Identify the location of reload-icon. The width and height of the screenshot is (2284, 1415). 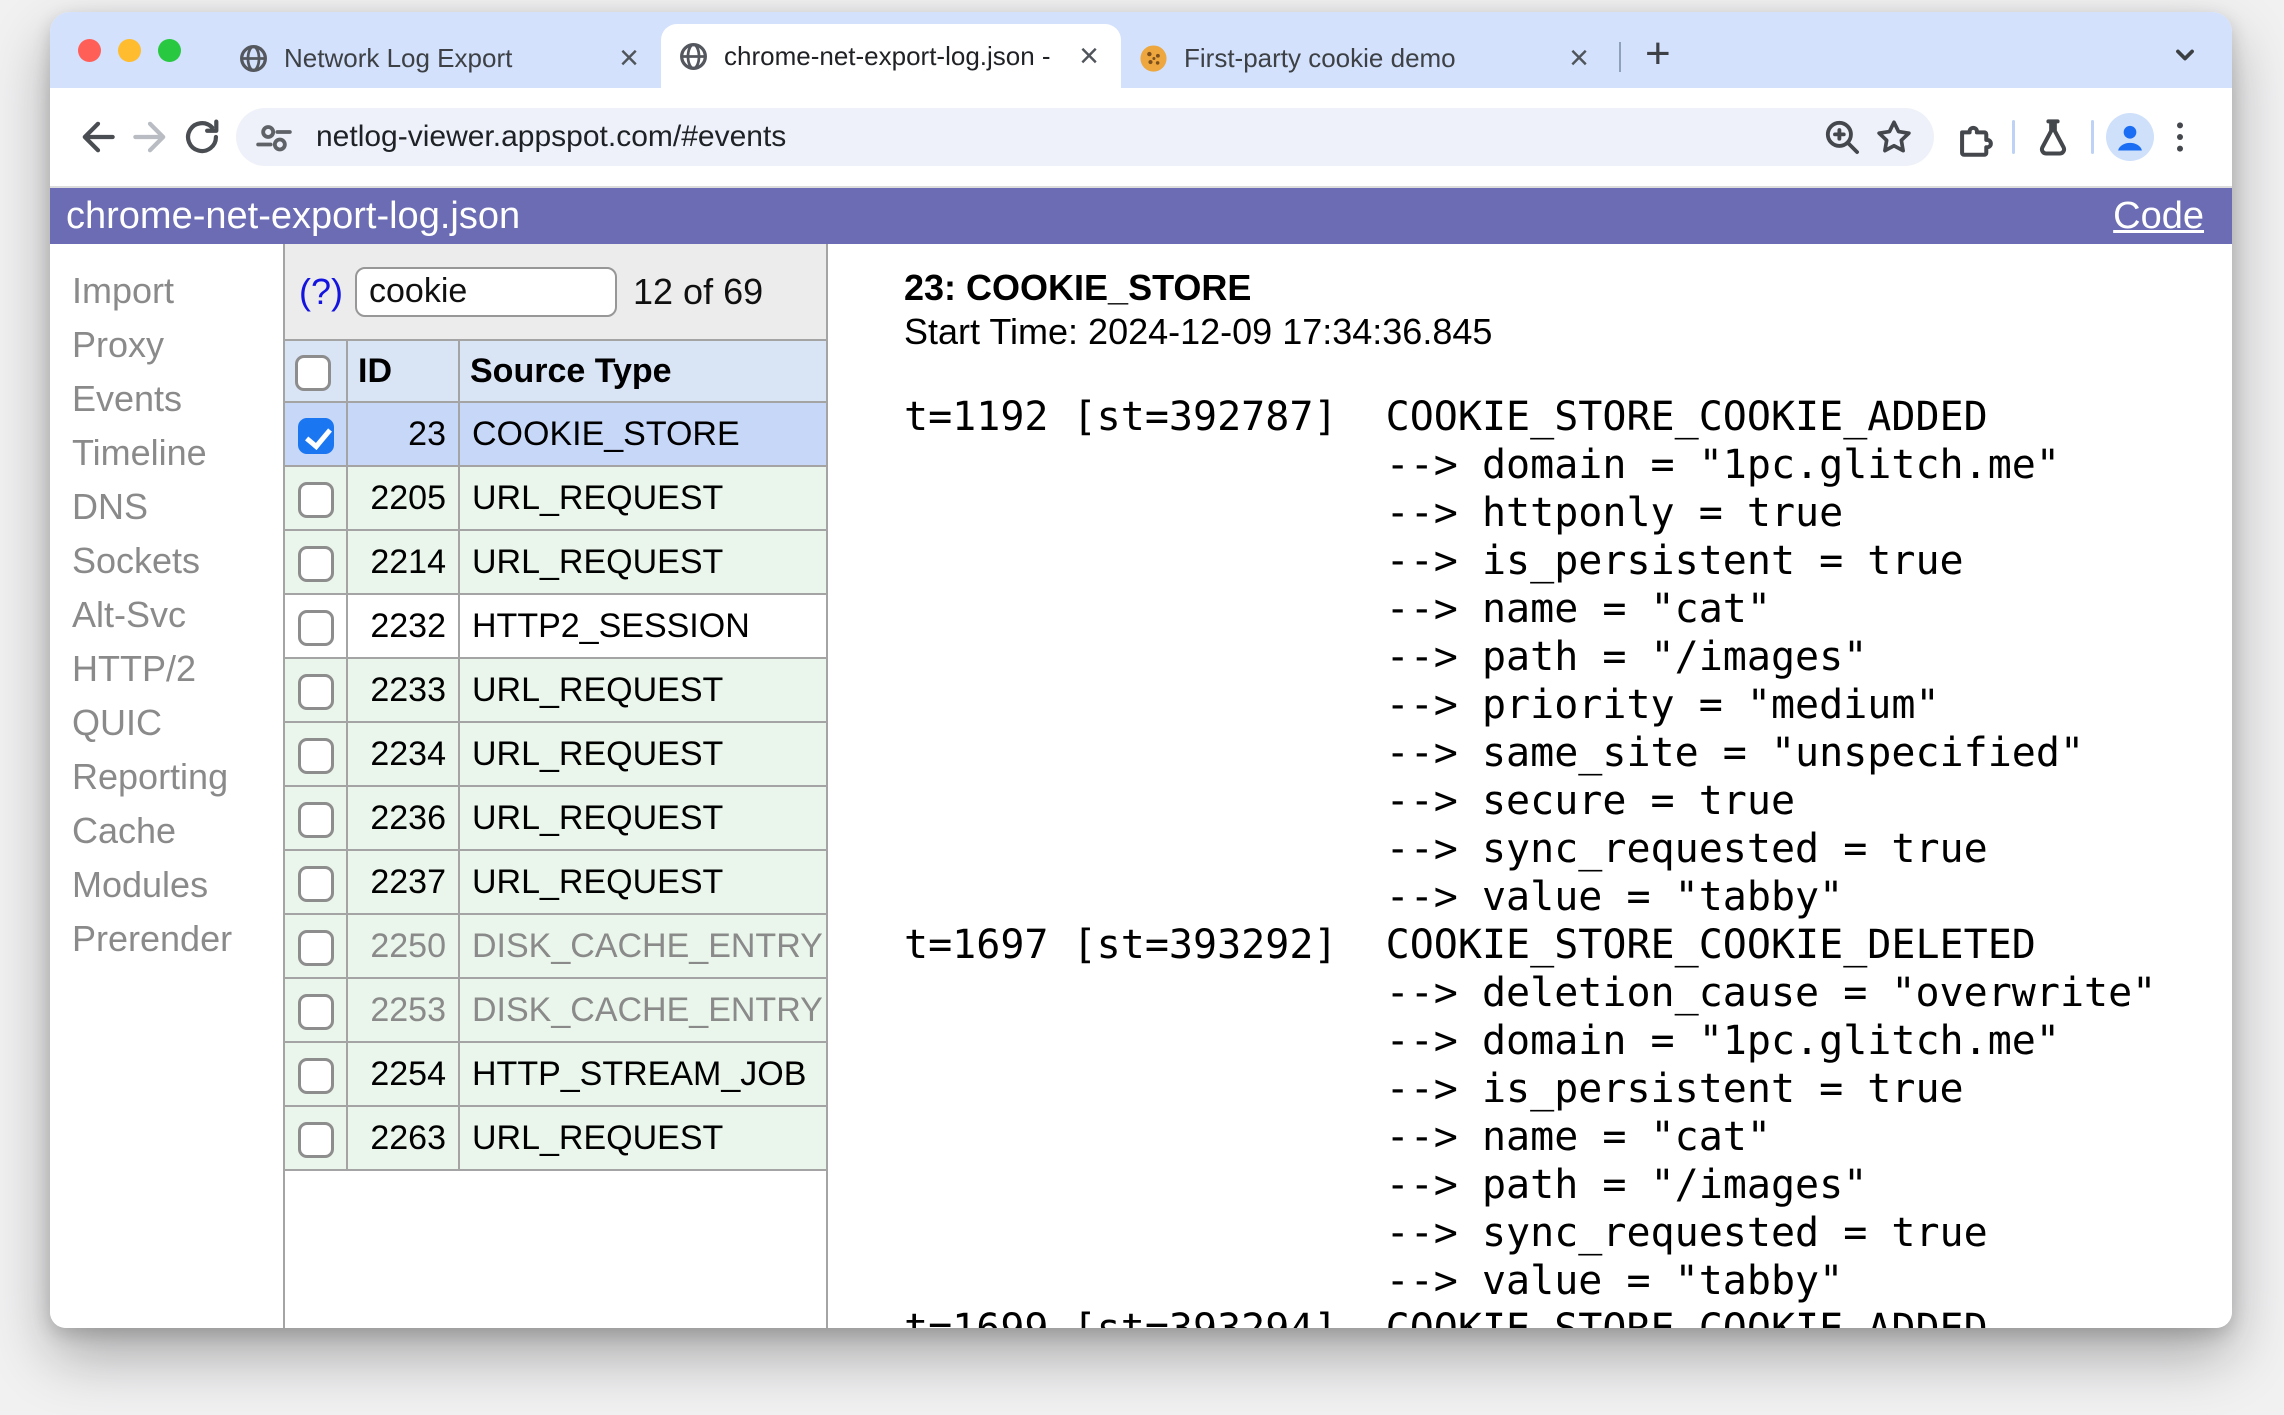
(202, 136).